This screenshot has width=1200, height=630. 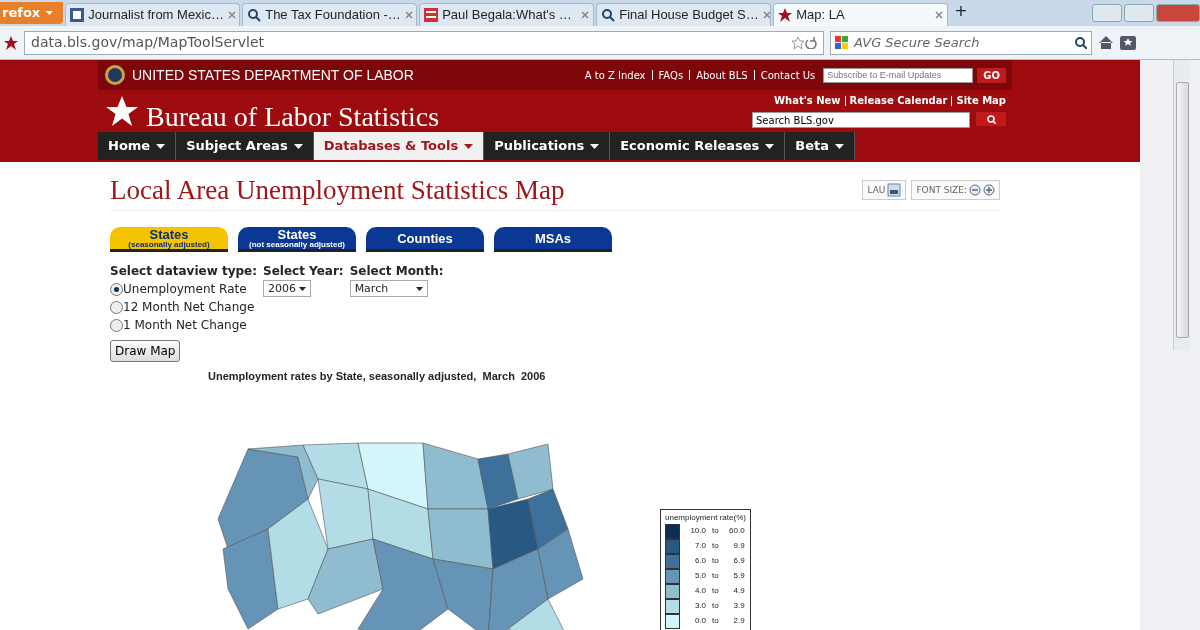 What do you see at coordinates (698, 146) in the screenshot?
I see `nav-tab: Economic Releases` at bounding box center [698, 146].